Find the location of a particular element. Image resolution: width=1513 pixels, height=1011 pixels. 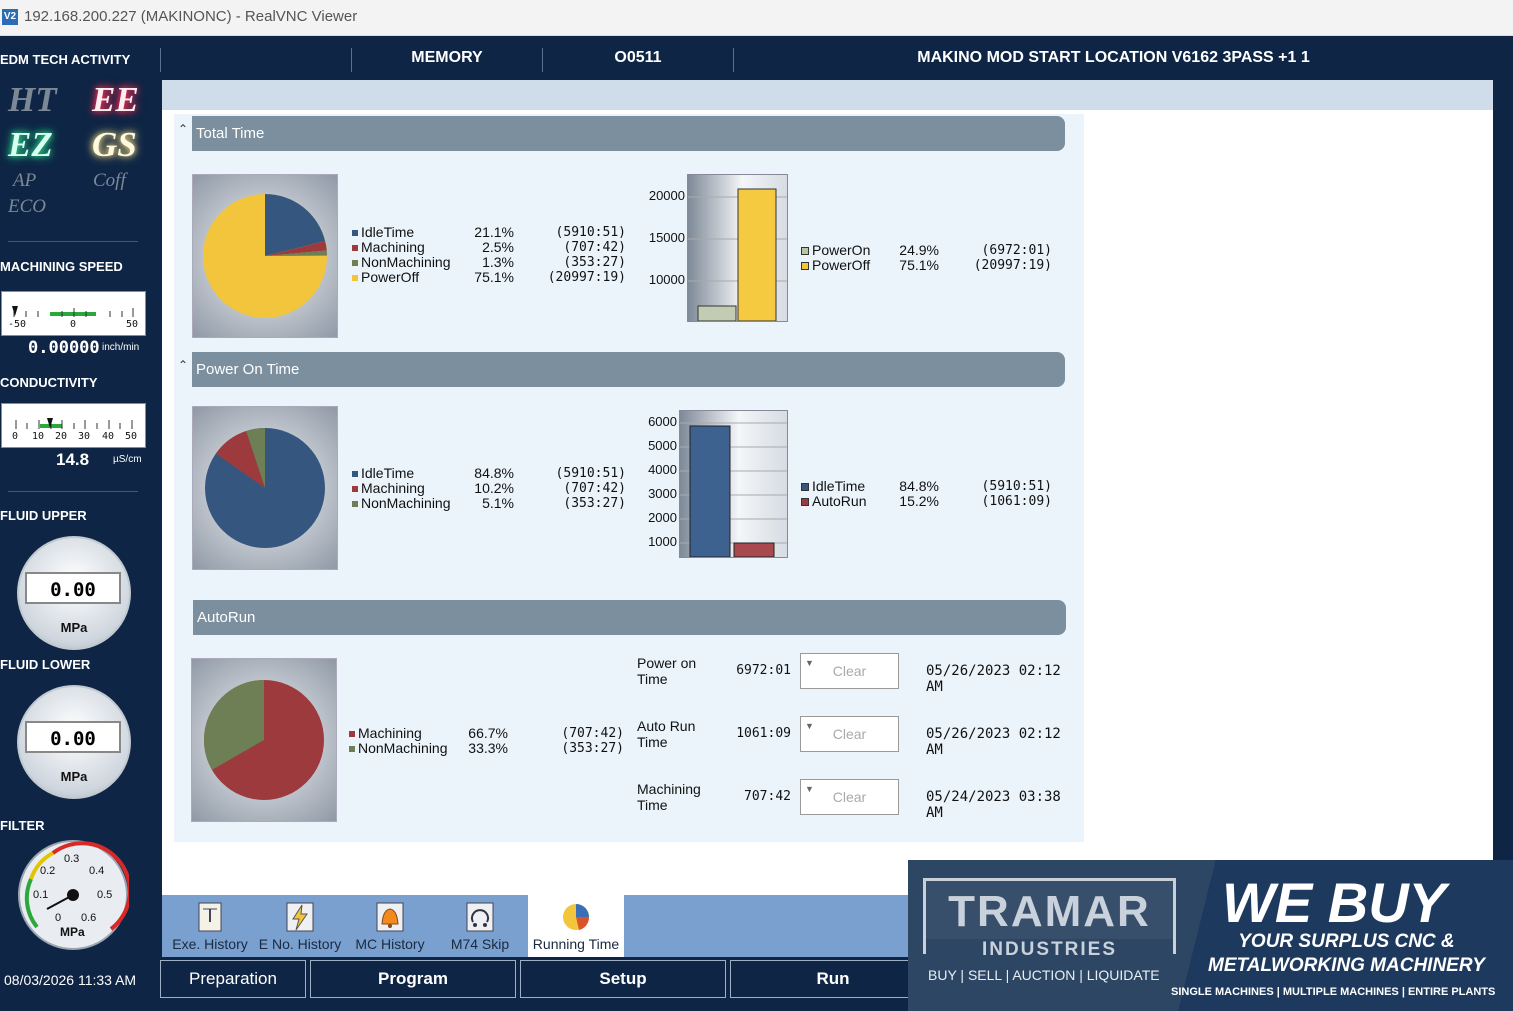

tab-mc-history: MC History is located at coordinates (390, 926).